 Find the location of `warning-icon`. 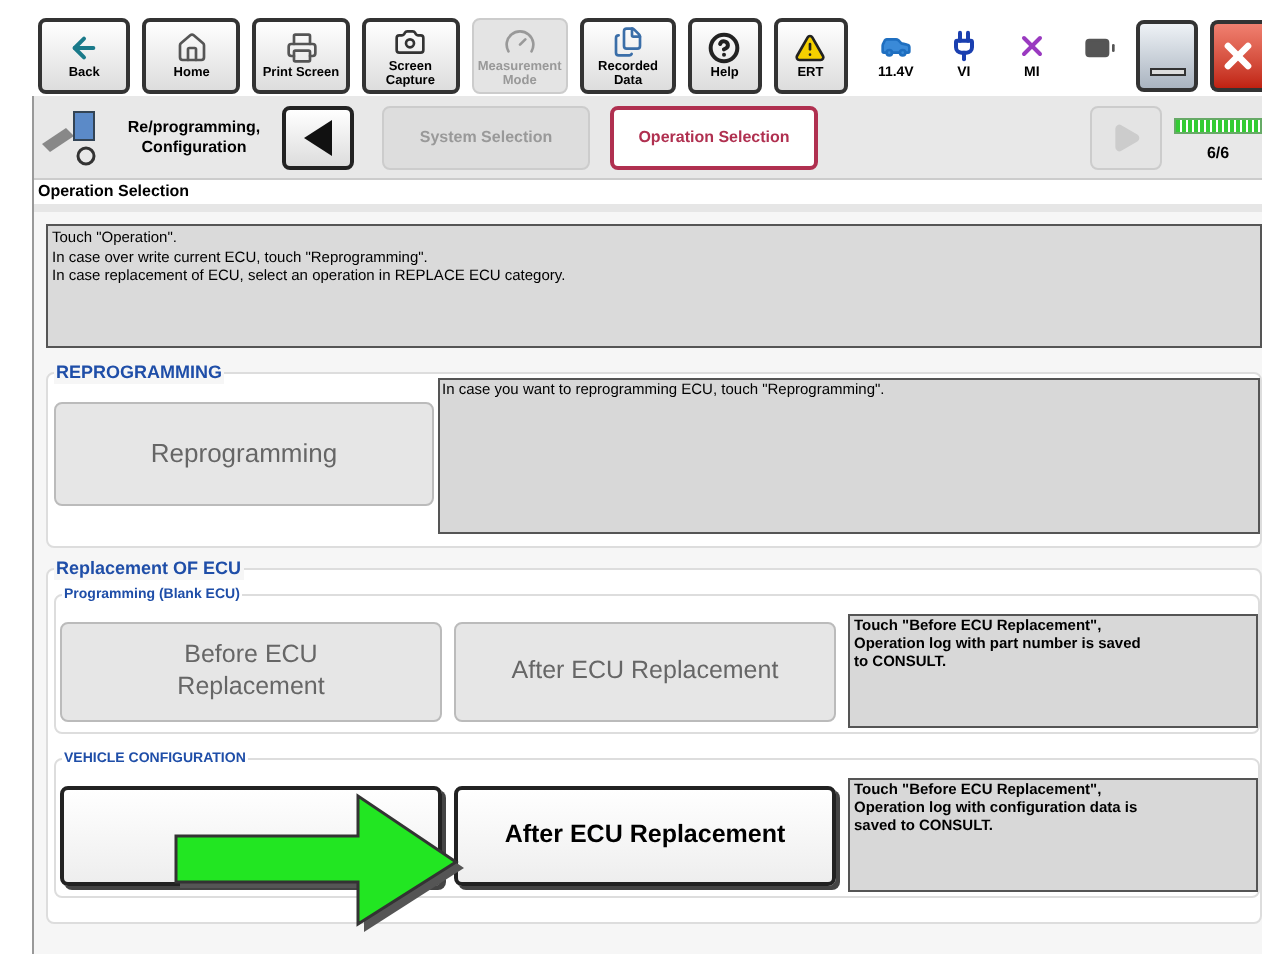

warning-icon is located at coordinates (810, 48).